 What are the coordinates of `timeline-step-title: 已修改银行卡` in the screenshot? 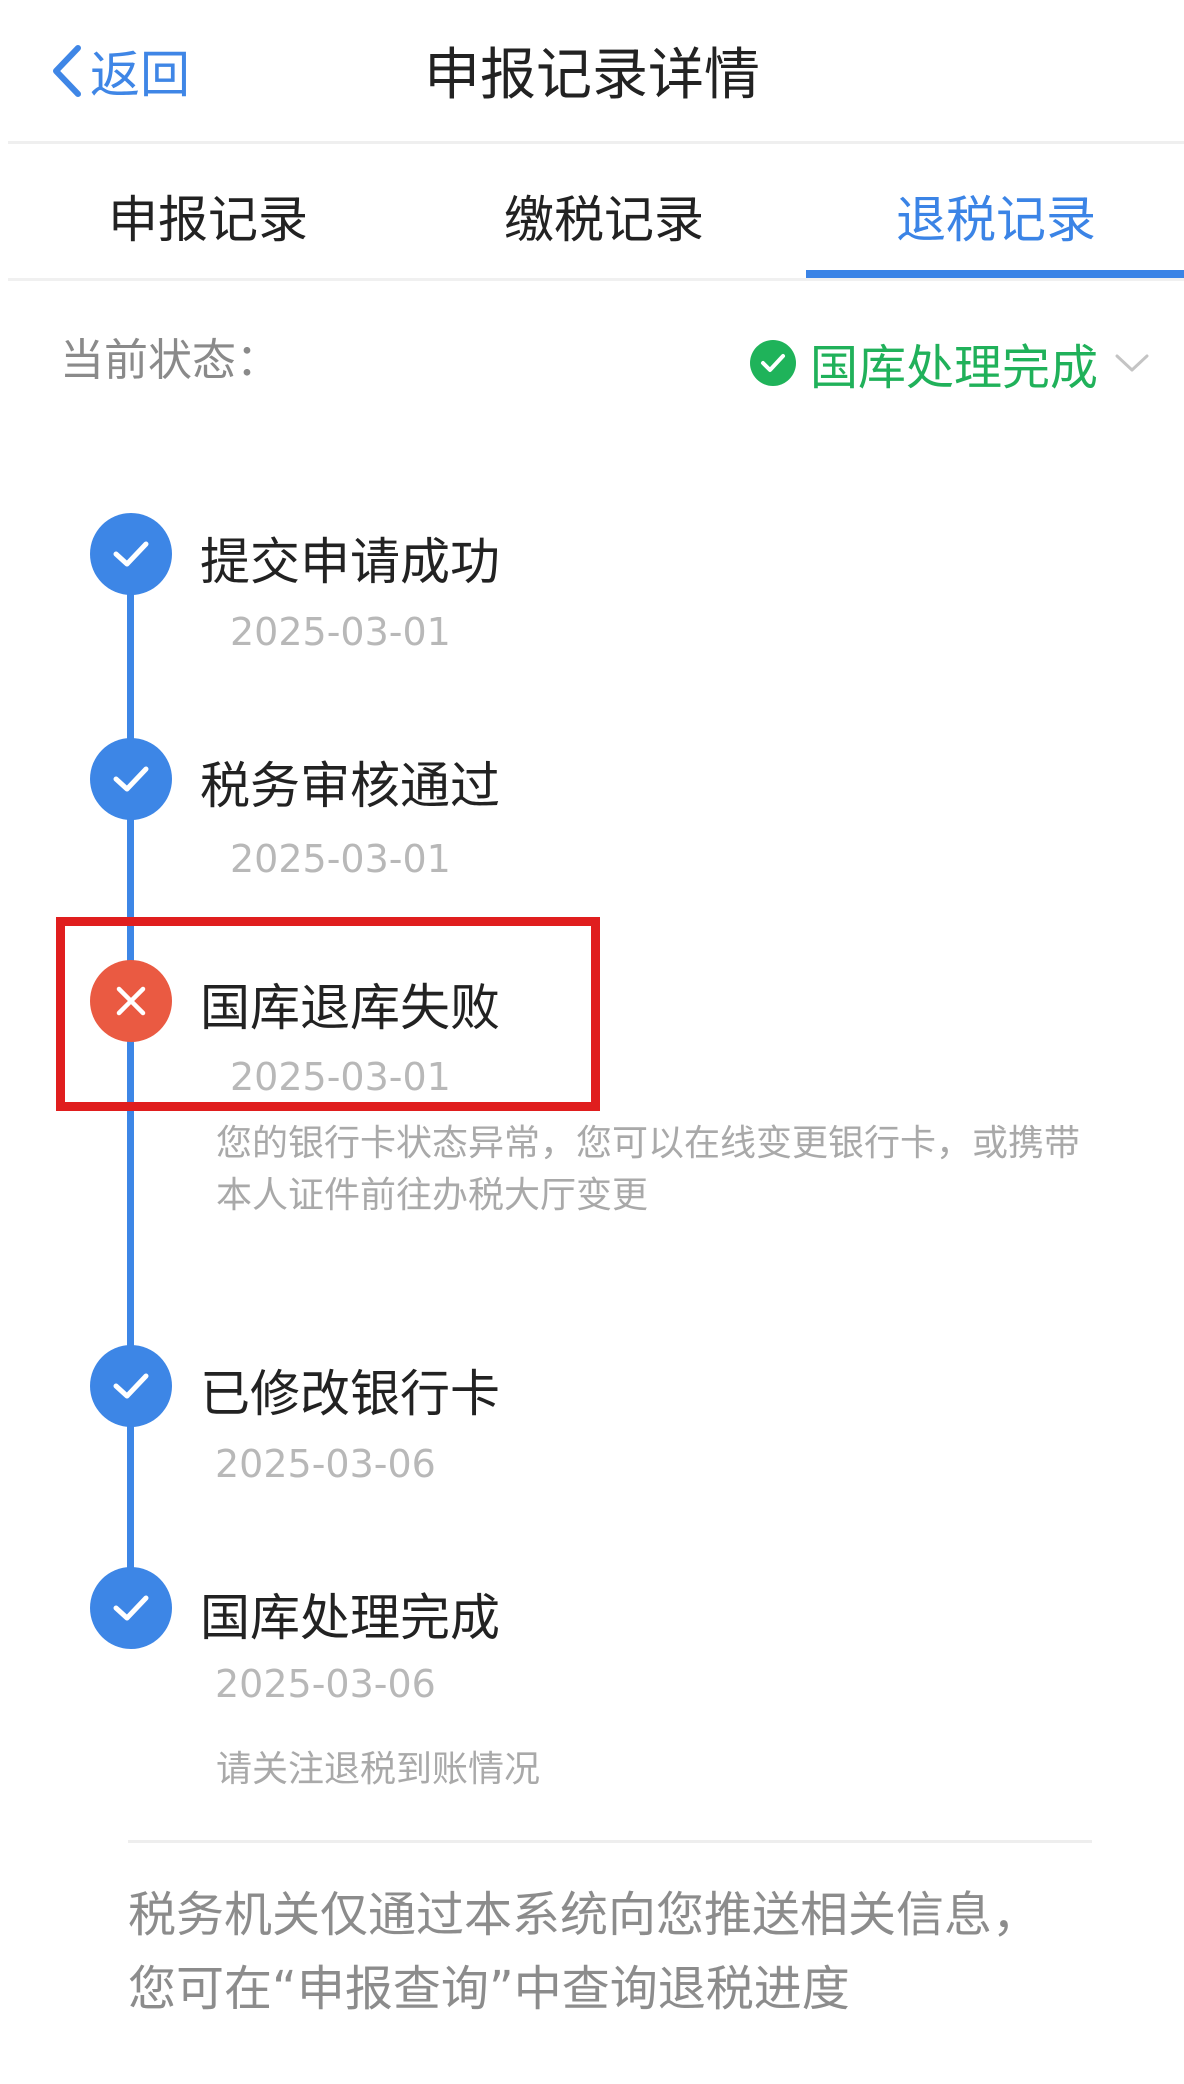 It's located at (350, 1394).